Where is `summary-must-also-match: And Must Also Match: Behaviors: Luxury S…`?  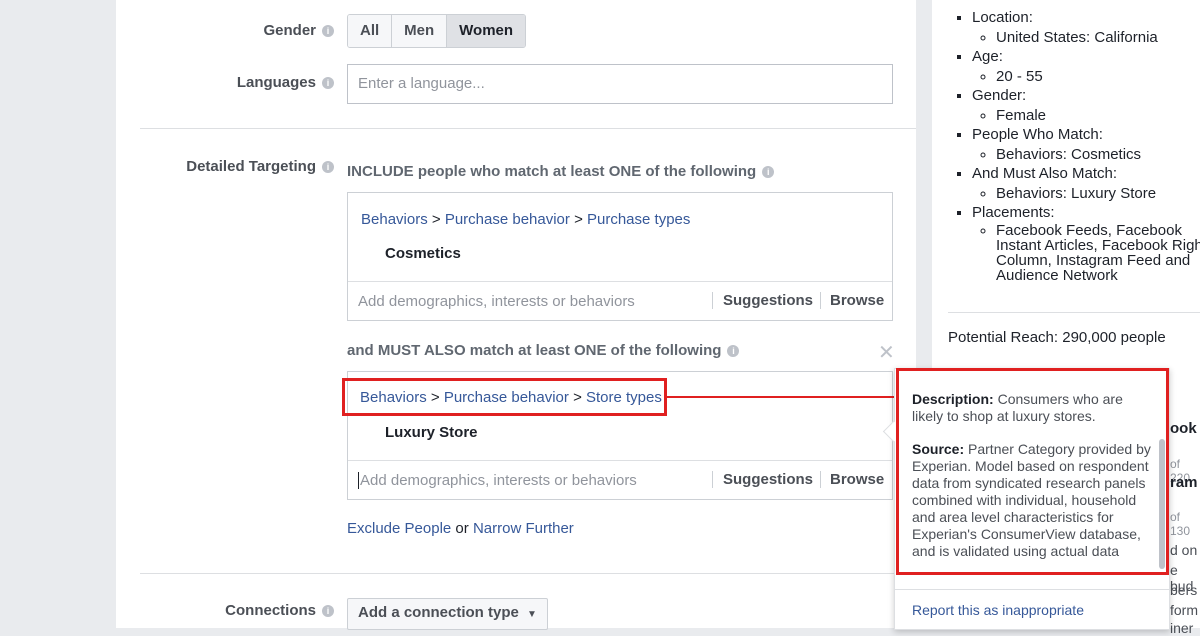 summary-must-also-match: And Must Also Match: Behaviors: Luxury S… is located at coordinates (1086, 183).